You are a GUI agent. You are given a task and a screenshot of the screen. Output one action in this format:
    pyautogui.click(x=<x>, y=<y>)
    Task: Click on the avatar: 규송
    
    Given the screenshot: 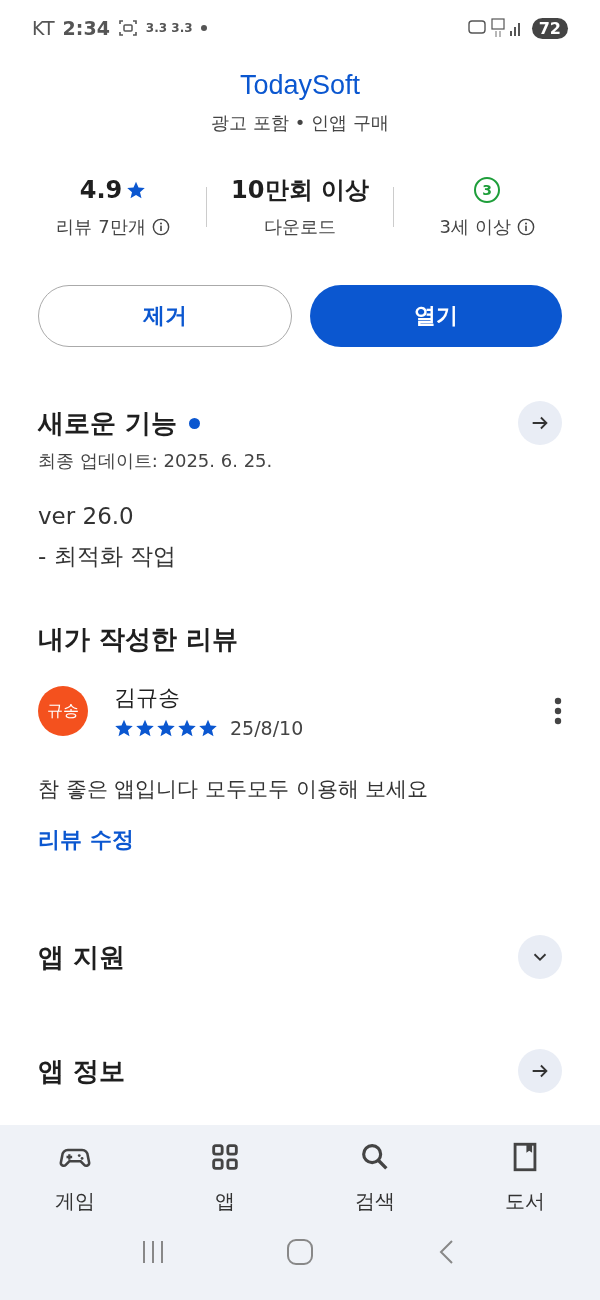 What is the action you would take?
    pyautogui.click(x=63, y=711)
    